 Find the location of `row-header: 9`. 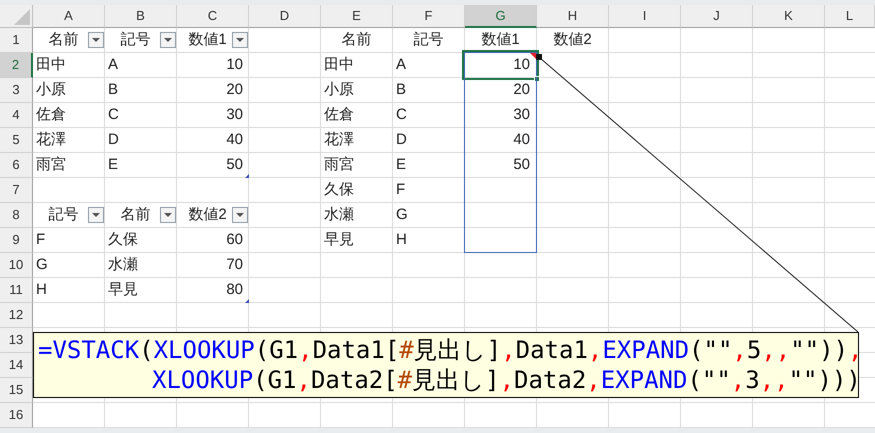

row-header: 9 is located at coordinates (16, 240).